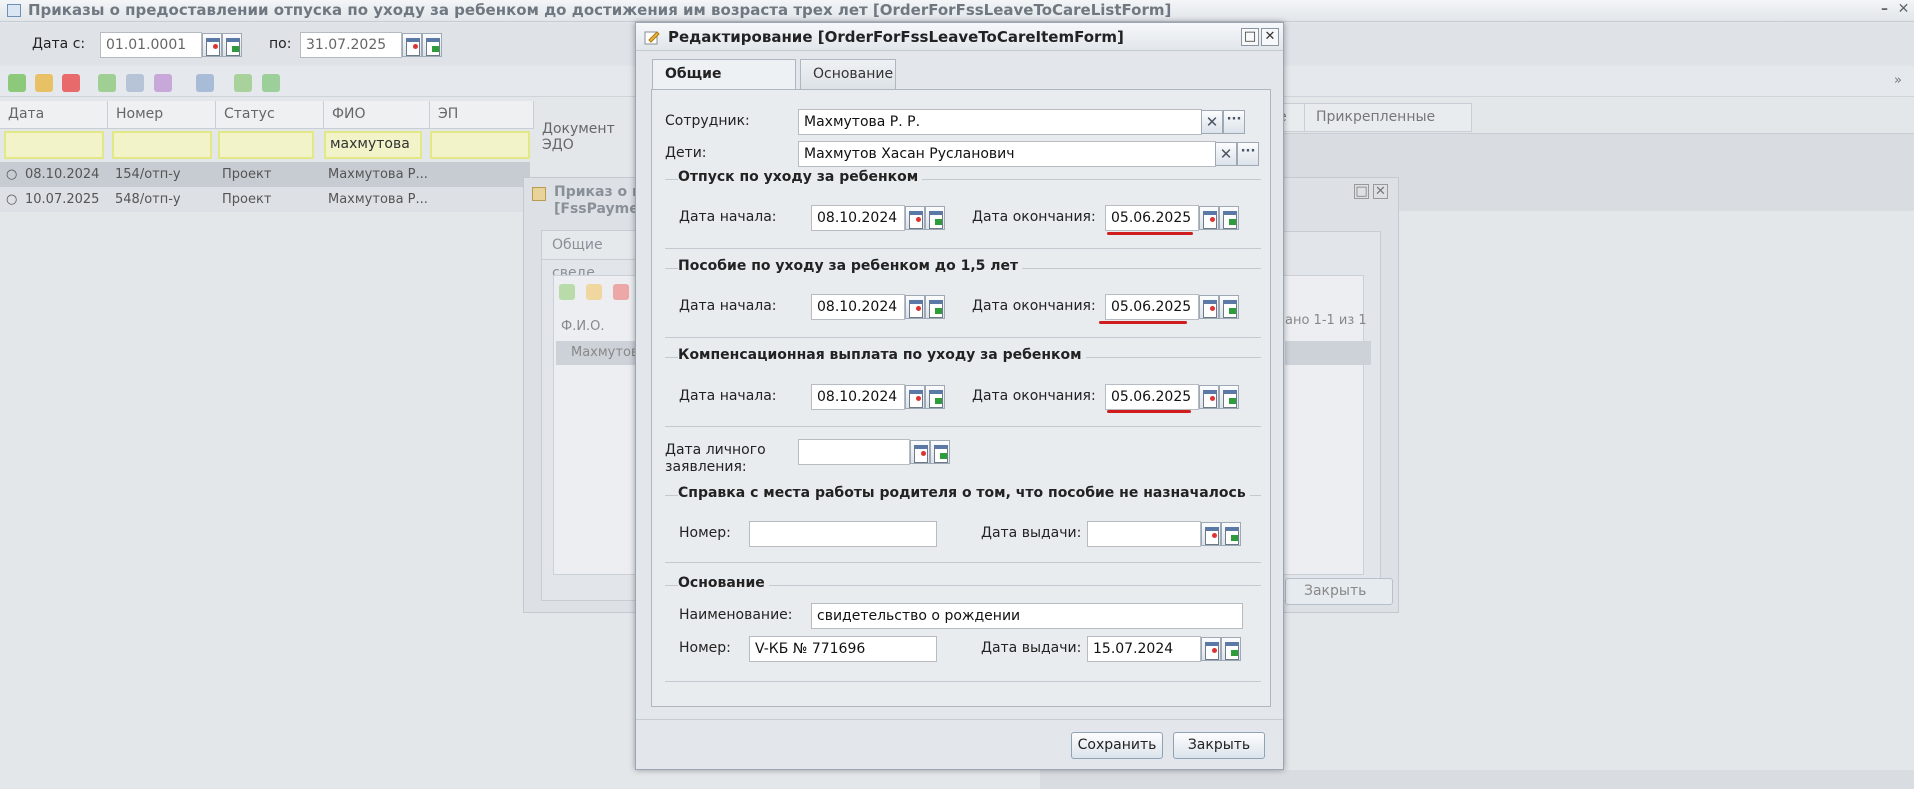 This screenshot has width=1914, height=789. What do you see at coordinates (589, 127) in the screenshot?
I see `column-header-edo: Документ ЭДО` at bounding box center [589, 127].